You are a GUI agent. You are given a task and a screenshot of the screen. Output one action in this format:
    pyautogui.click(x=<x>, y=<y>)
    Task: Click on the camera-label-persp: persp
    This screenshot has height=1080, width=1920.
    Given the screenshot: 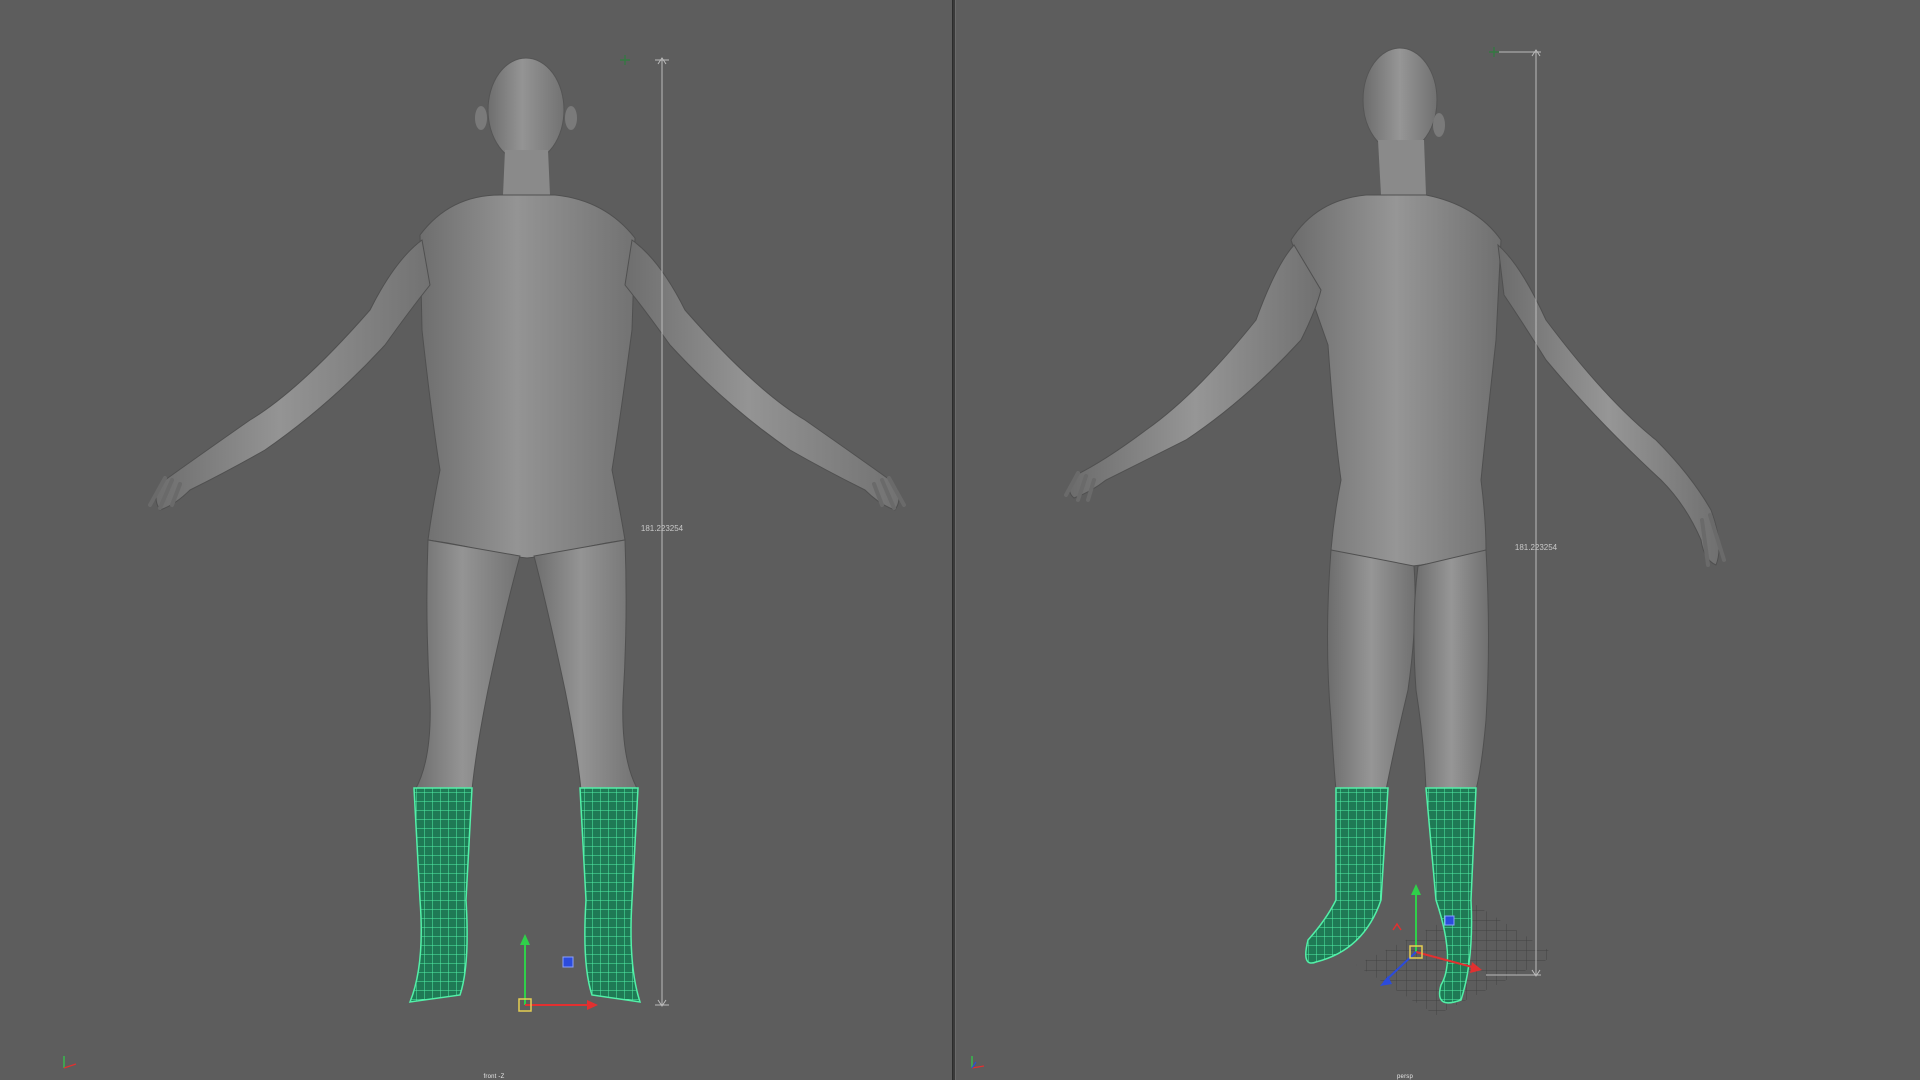 What is the action you would take?
    pyautogui.click(x=1405, y=1077)
    